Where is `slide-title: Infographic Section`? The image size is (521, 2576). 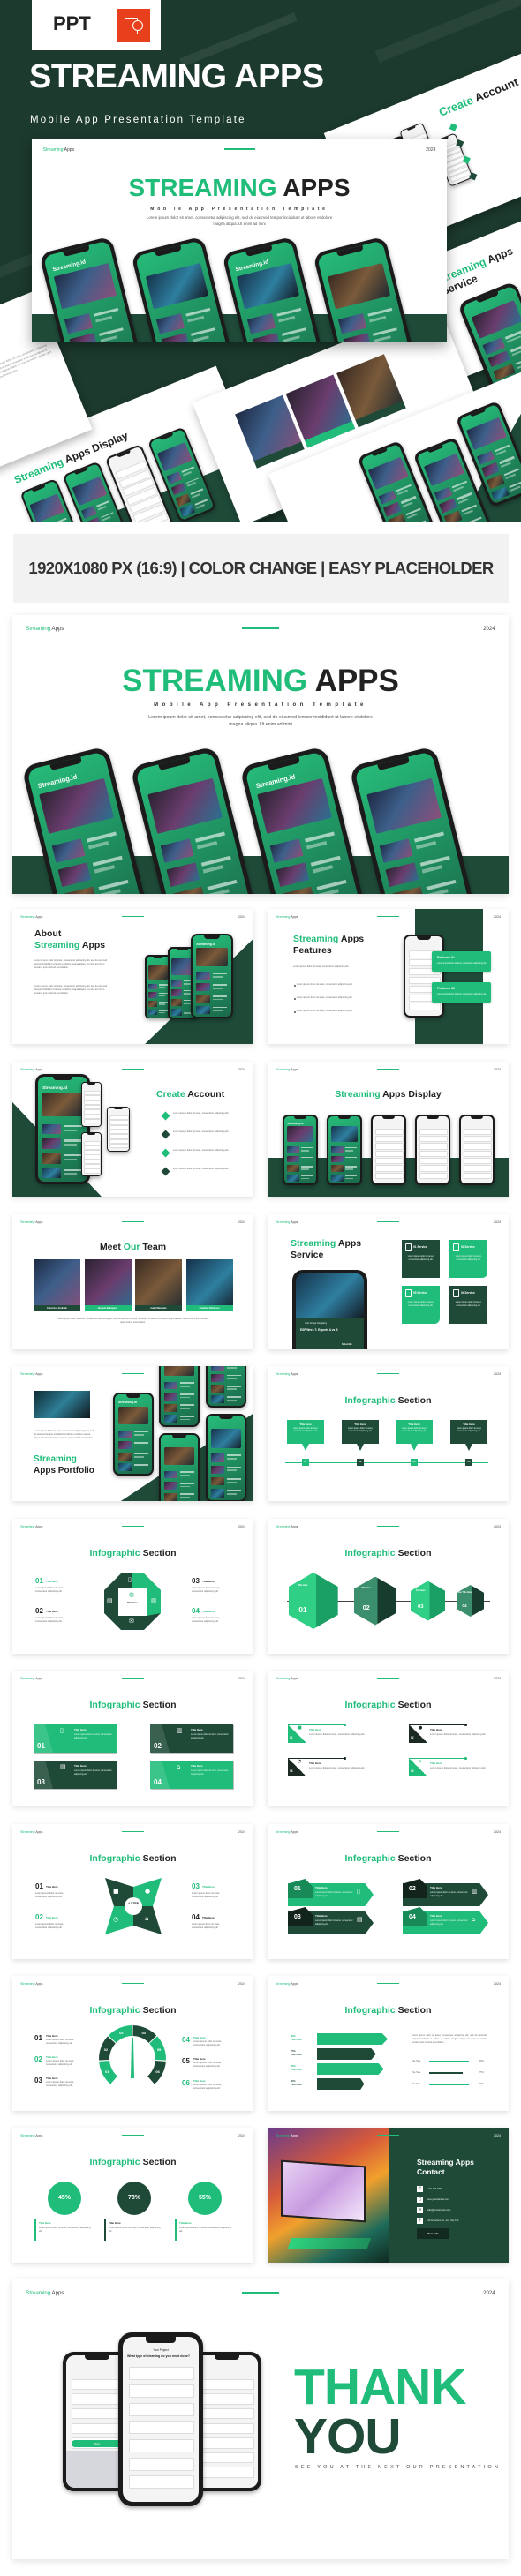
slide-title: Infographic Section is located at coordinates (132, 2162).